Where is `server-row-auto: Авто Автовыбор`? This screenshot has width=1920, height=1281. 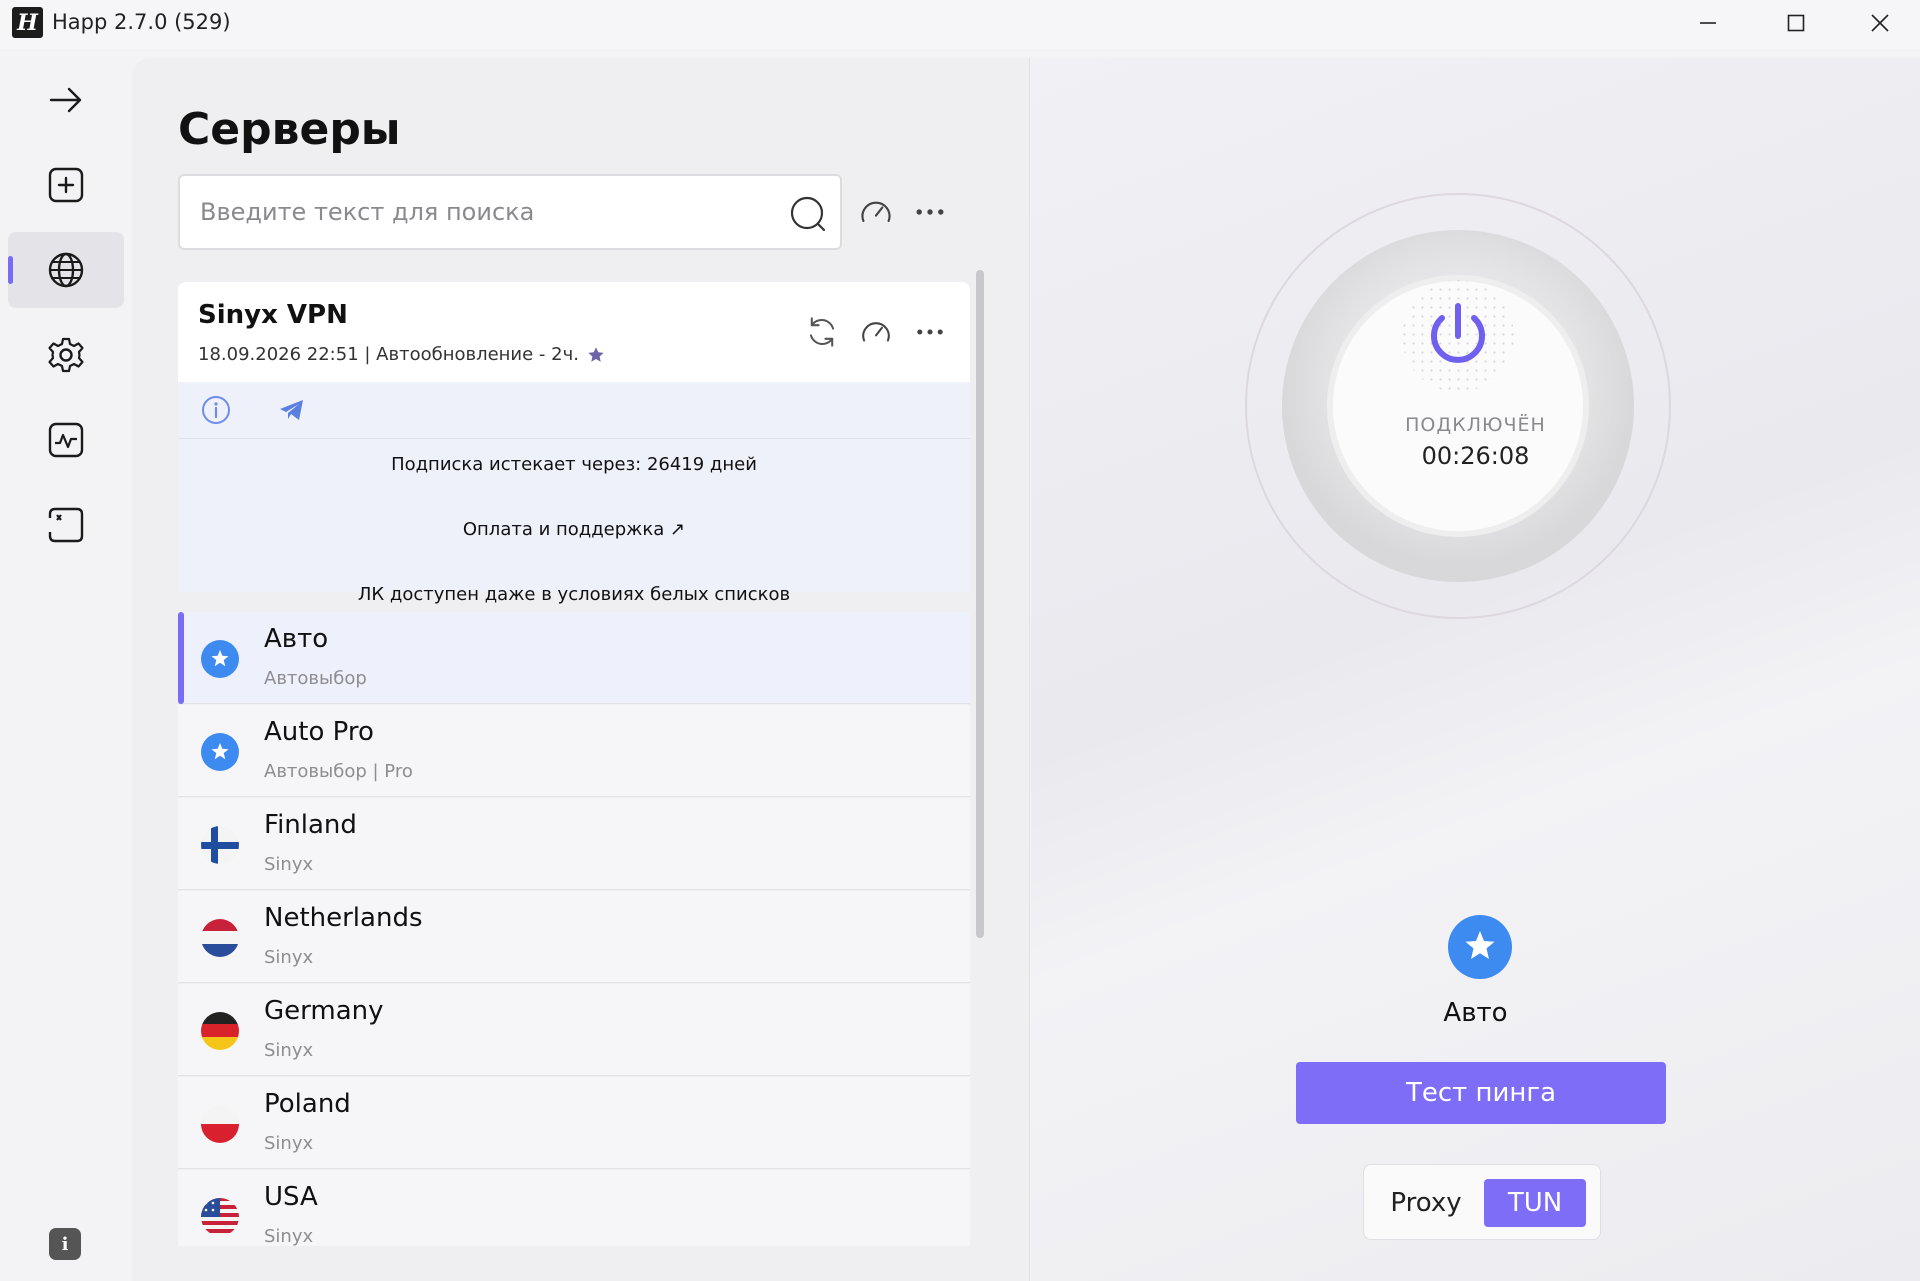 server-row-auto: Авто Автовыбор is located at coordinates (574, 658).